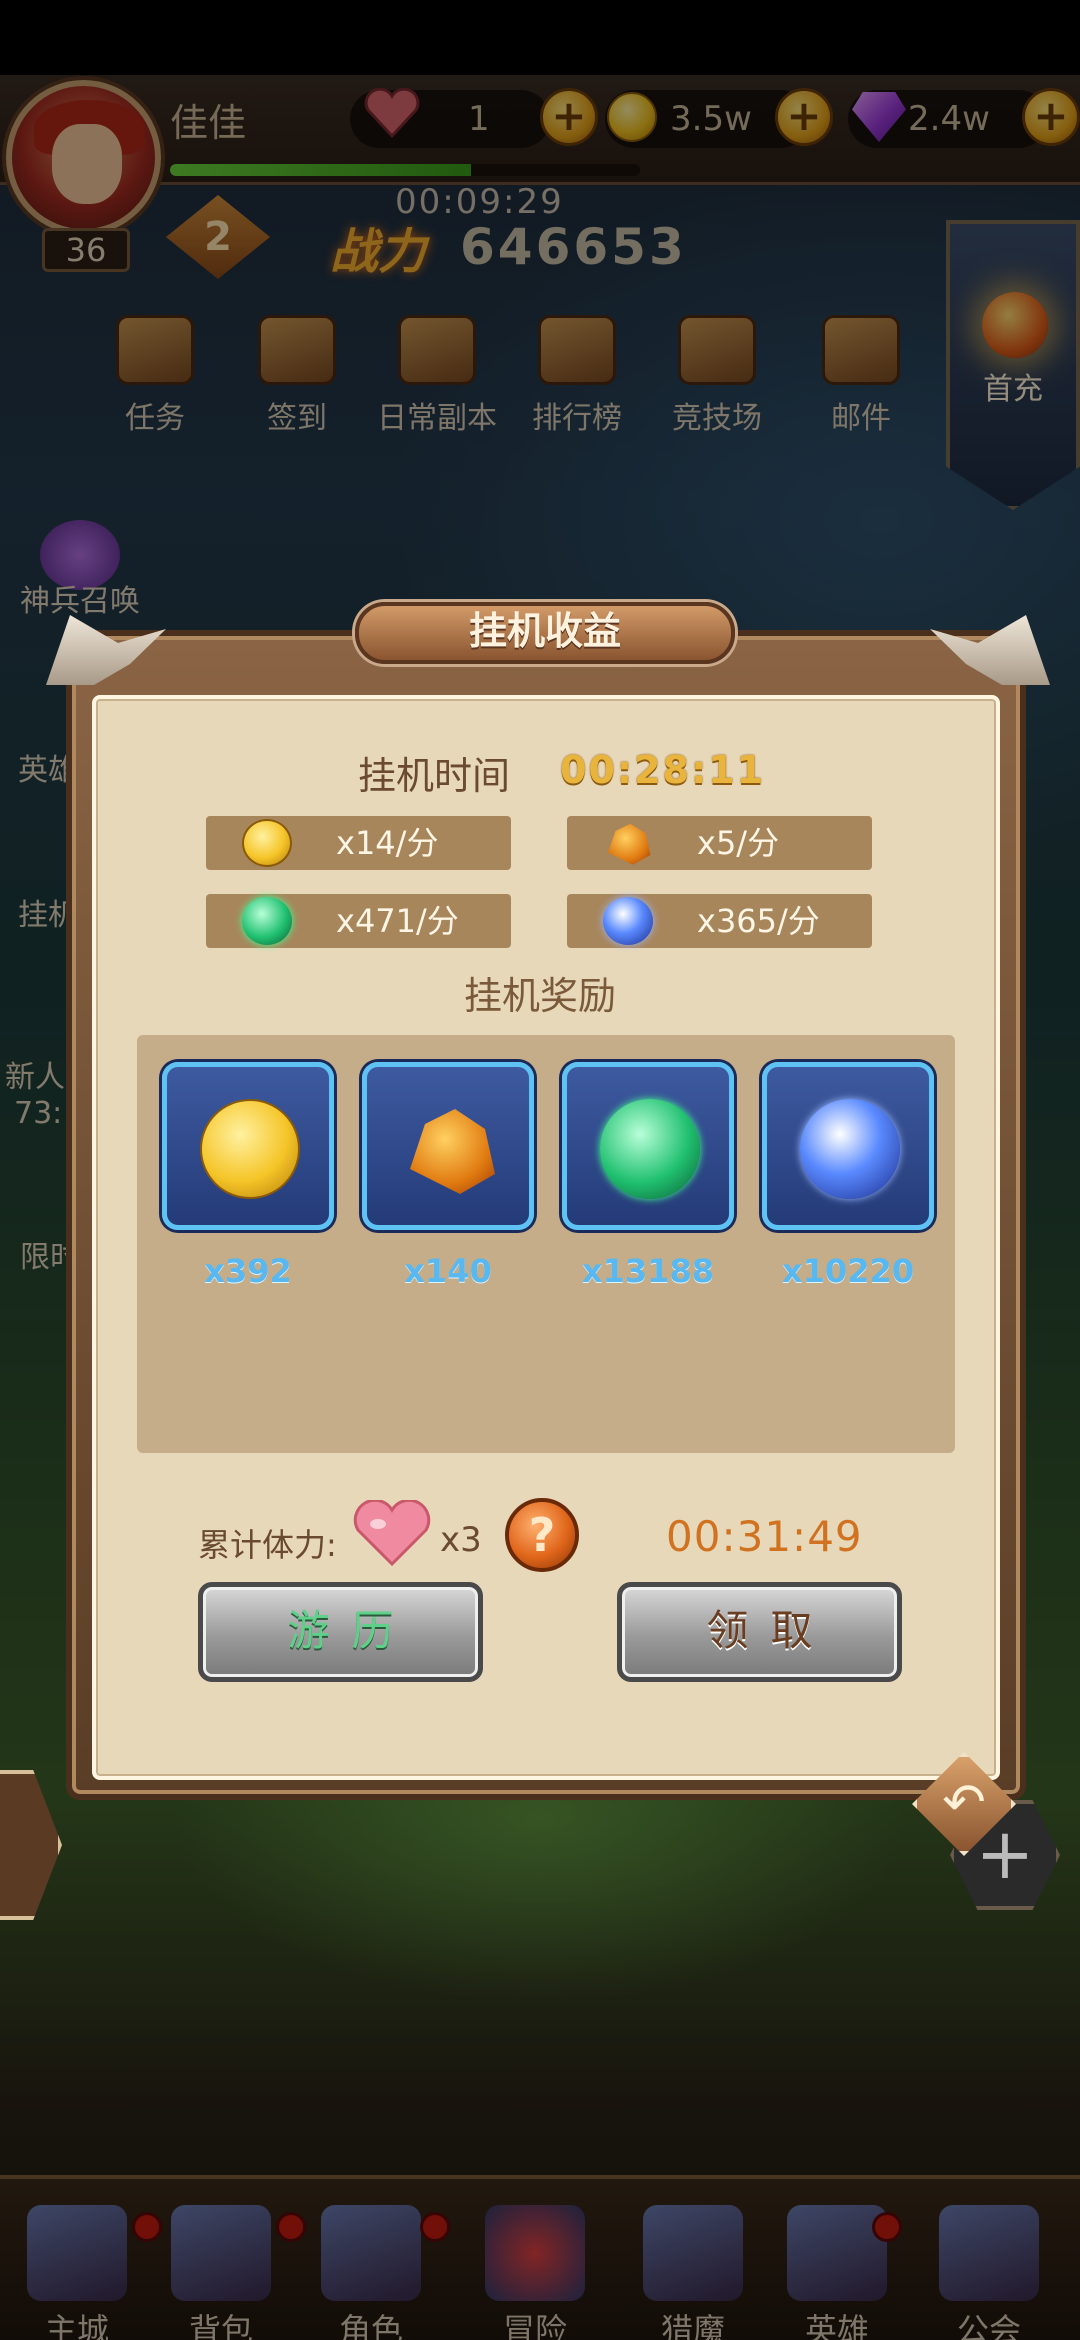  What do you see at coordinates (1015, 325) in the screenshot?
I see `gift-bag-icon` at bounding box center [1015, 325].